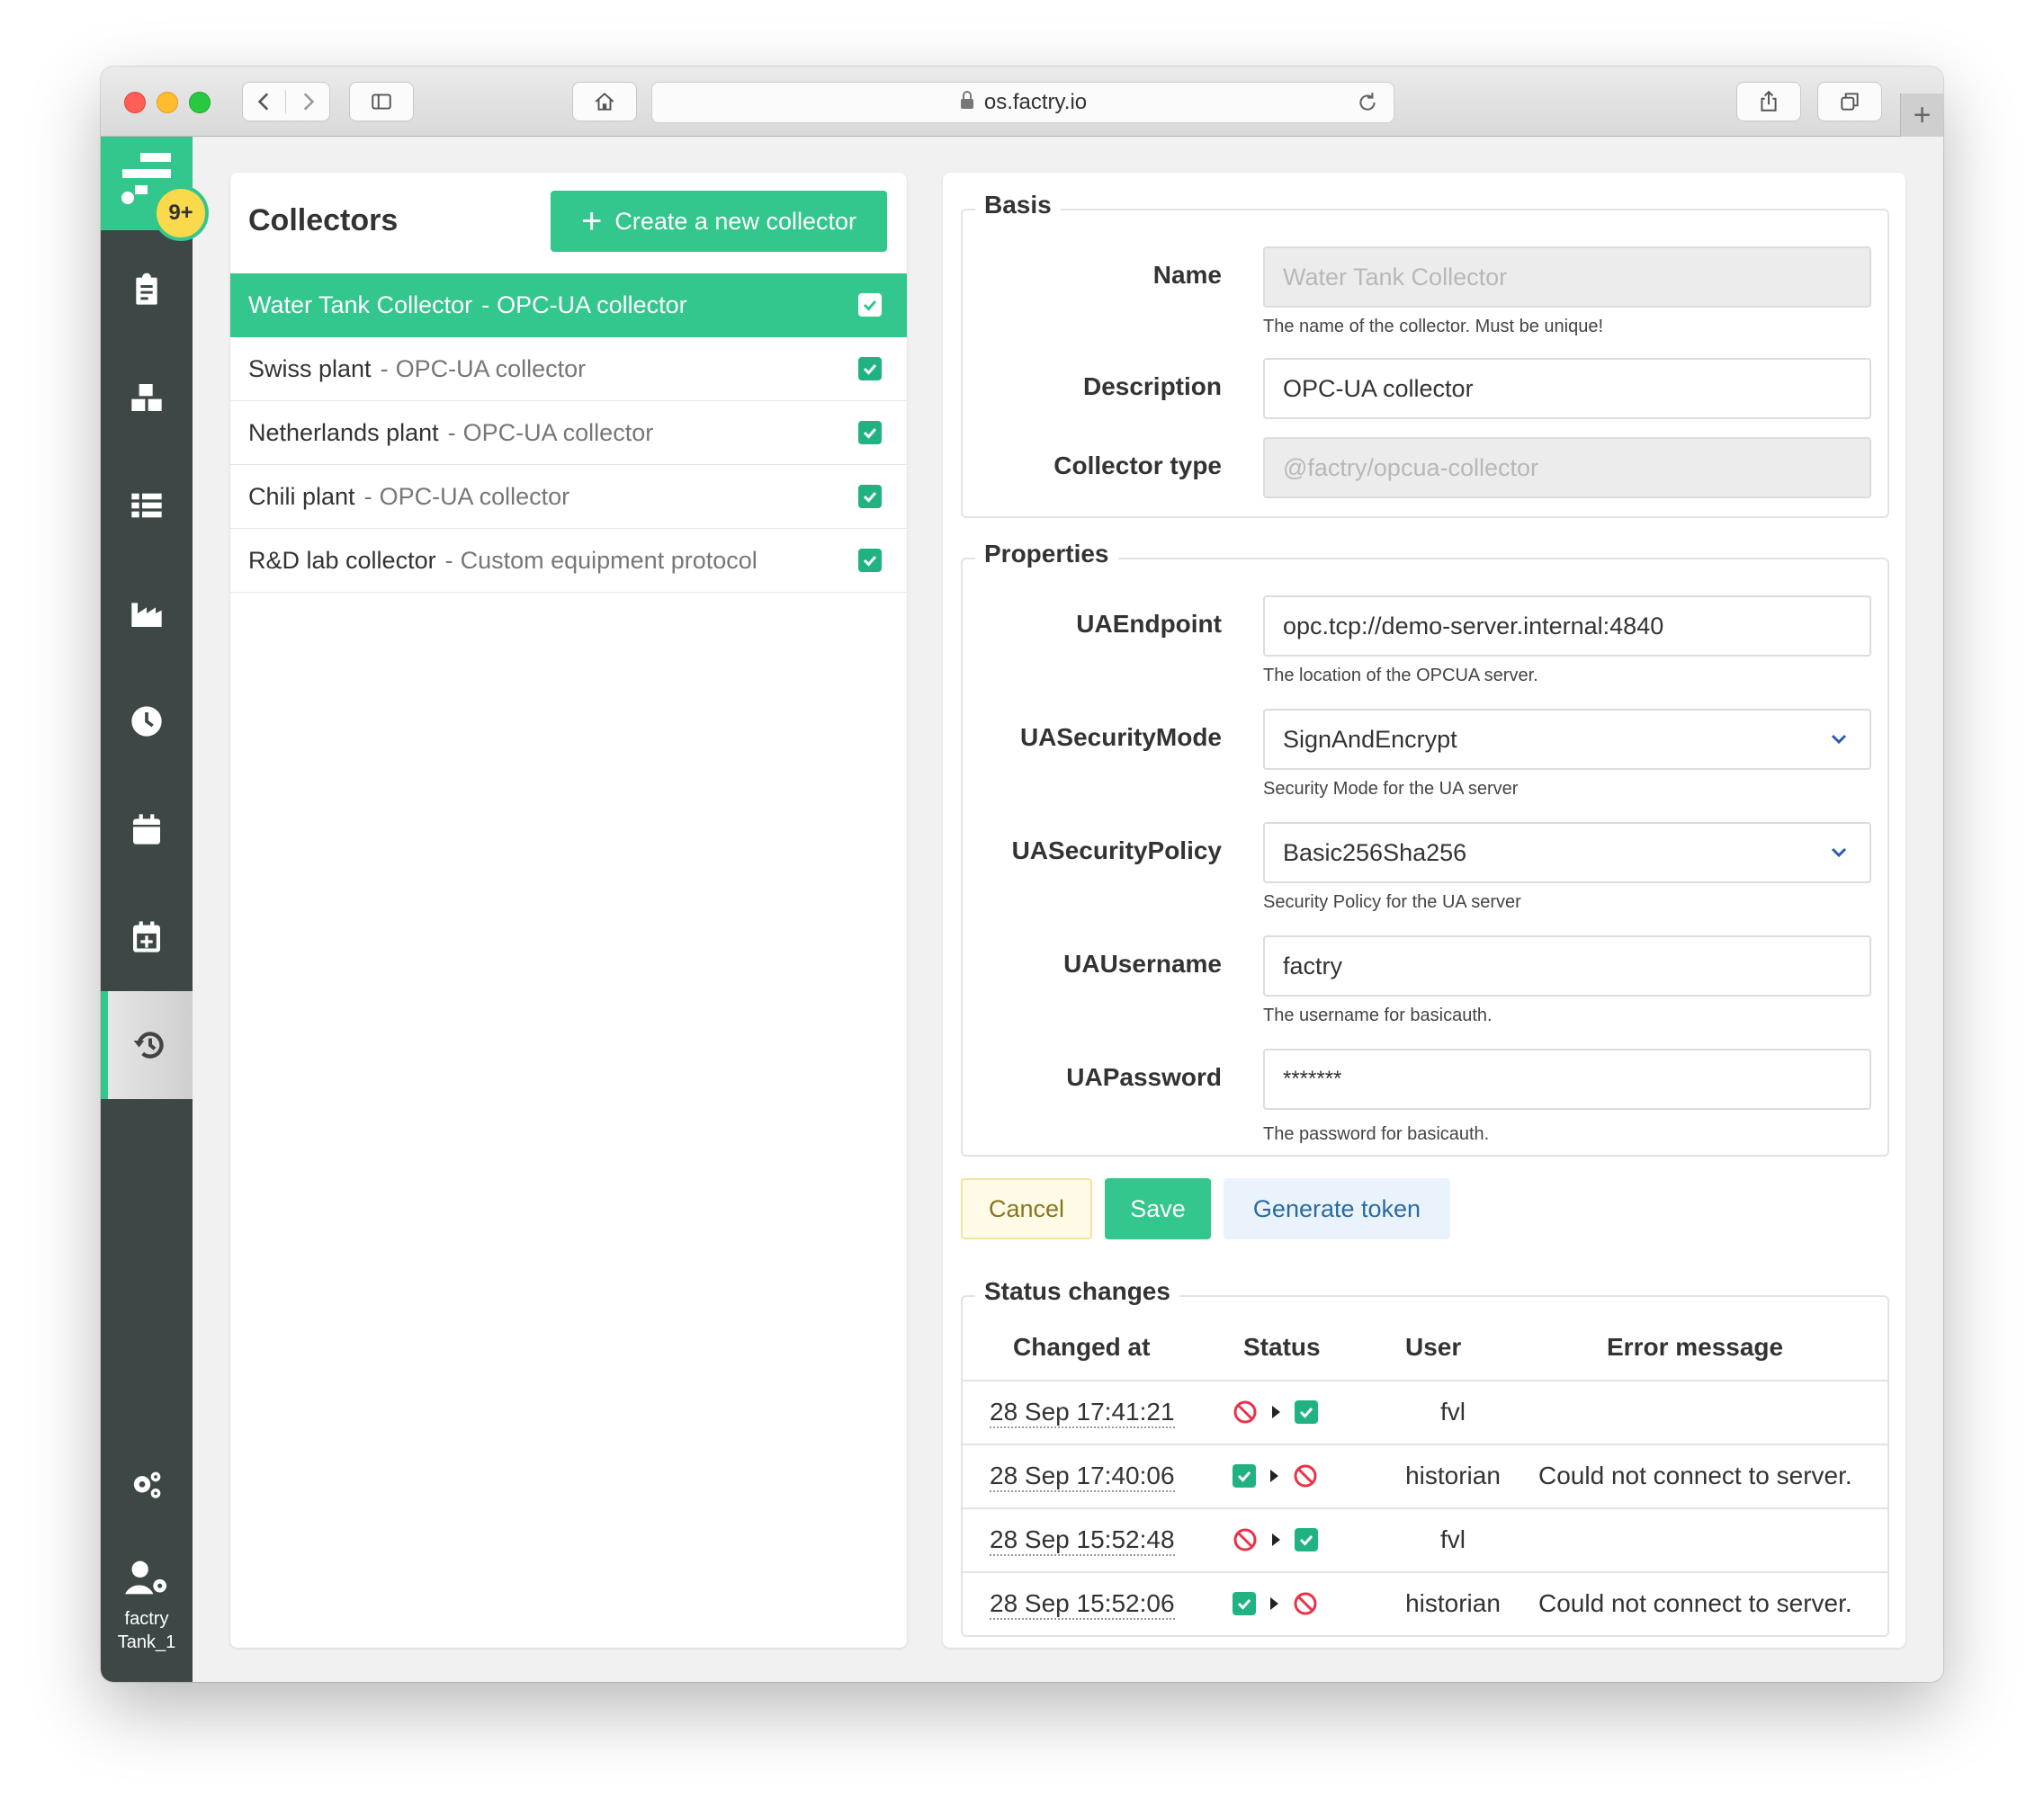 The image size is (2044, 1815). I want to click on endpoint-input: opc.tcp://demo-server.internal:4840, so click(1567, 626).